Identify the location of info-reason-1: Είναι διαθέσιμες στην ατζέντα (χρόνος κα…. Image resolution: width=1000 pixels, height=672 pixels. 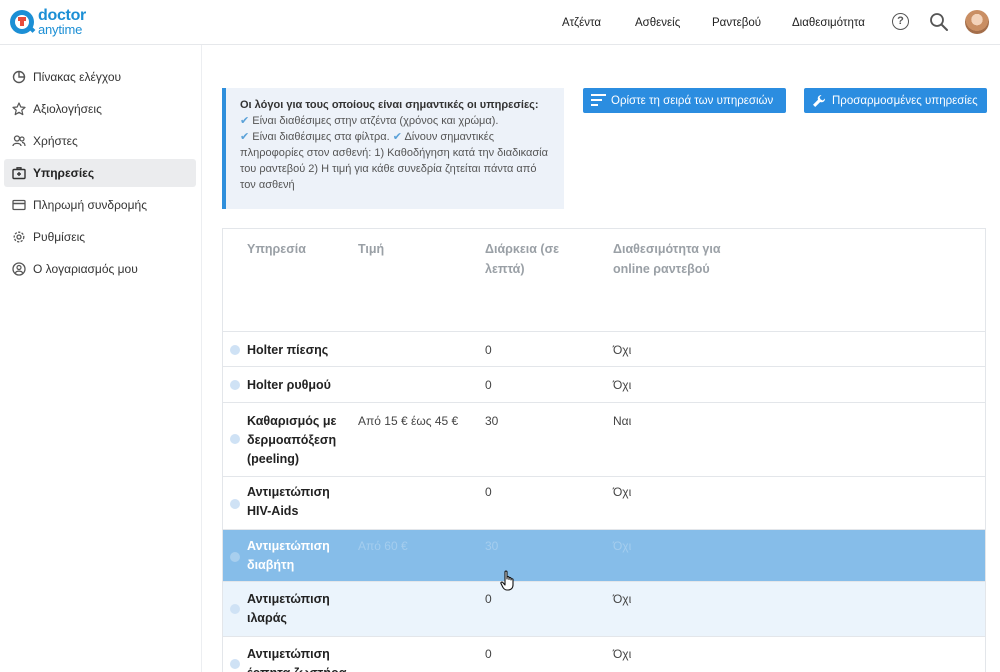
(375, 121).